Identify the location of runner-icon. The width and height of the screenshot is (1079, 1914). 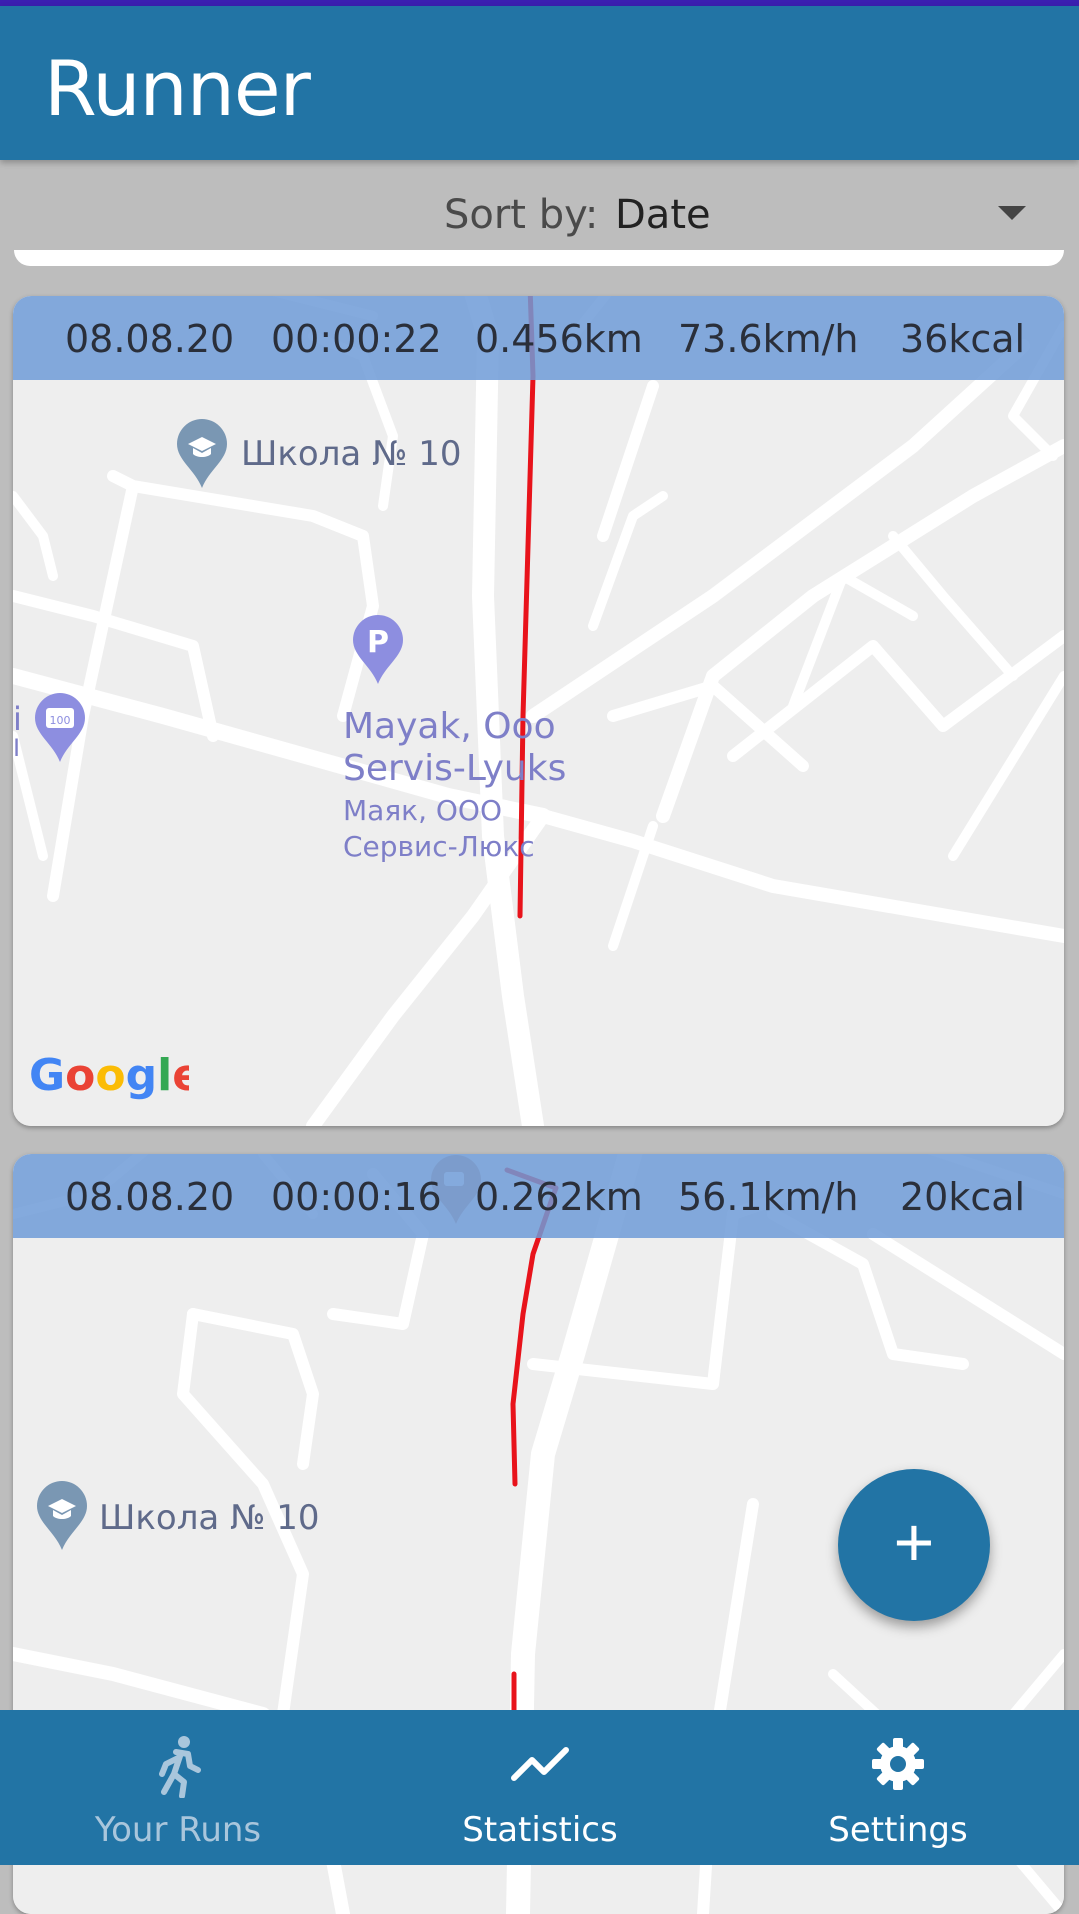
(180, 1767).